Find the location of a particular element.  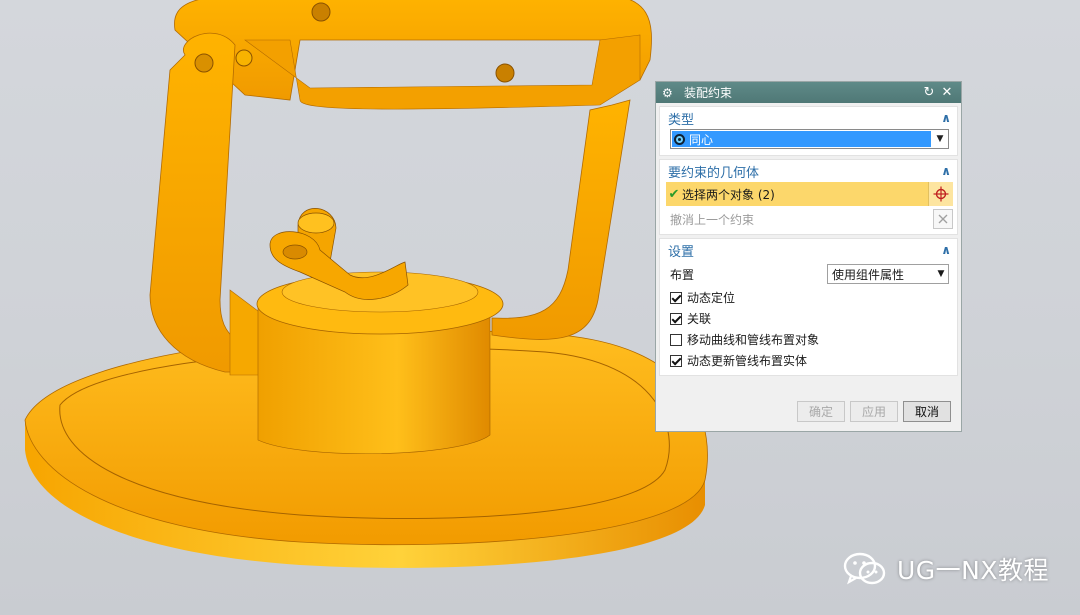

geometry-section: 要约束的几何体 ∧ ✔ 选择两个对象 (2) 撤消上一个约束 is located at coordinates (808, 197).